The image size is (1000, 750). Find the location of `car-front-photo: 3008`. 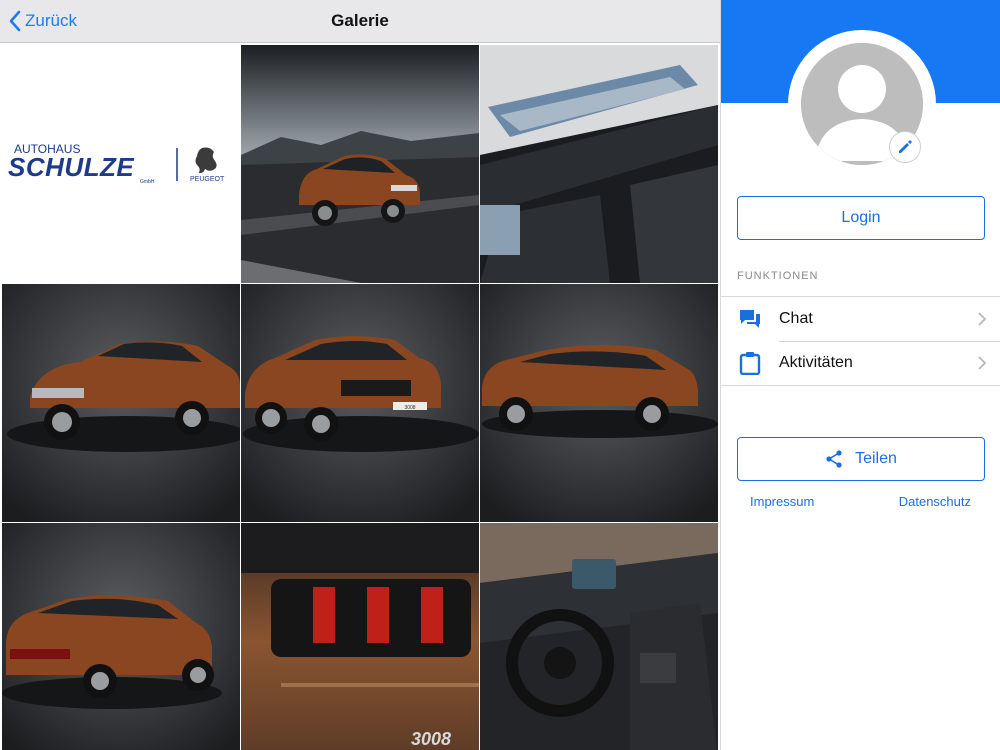

car-front-photo: 3008 is located at coordinates (360, 403).